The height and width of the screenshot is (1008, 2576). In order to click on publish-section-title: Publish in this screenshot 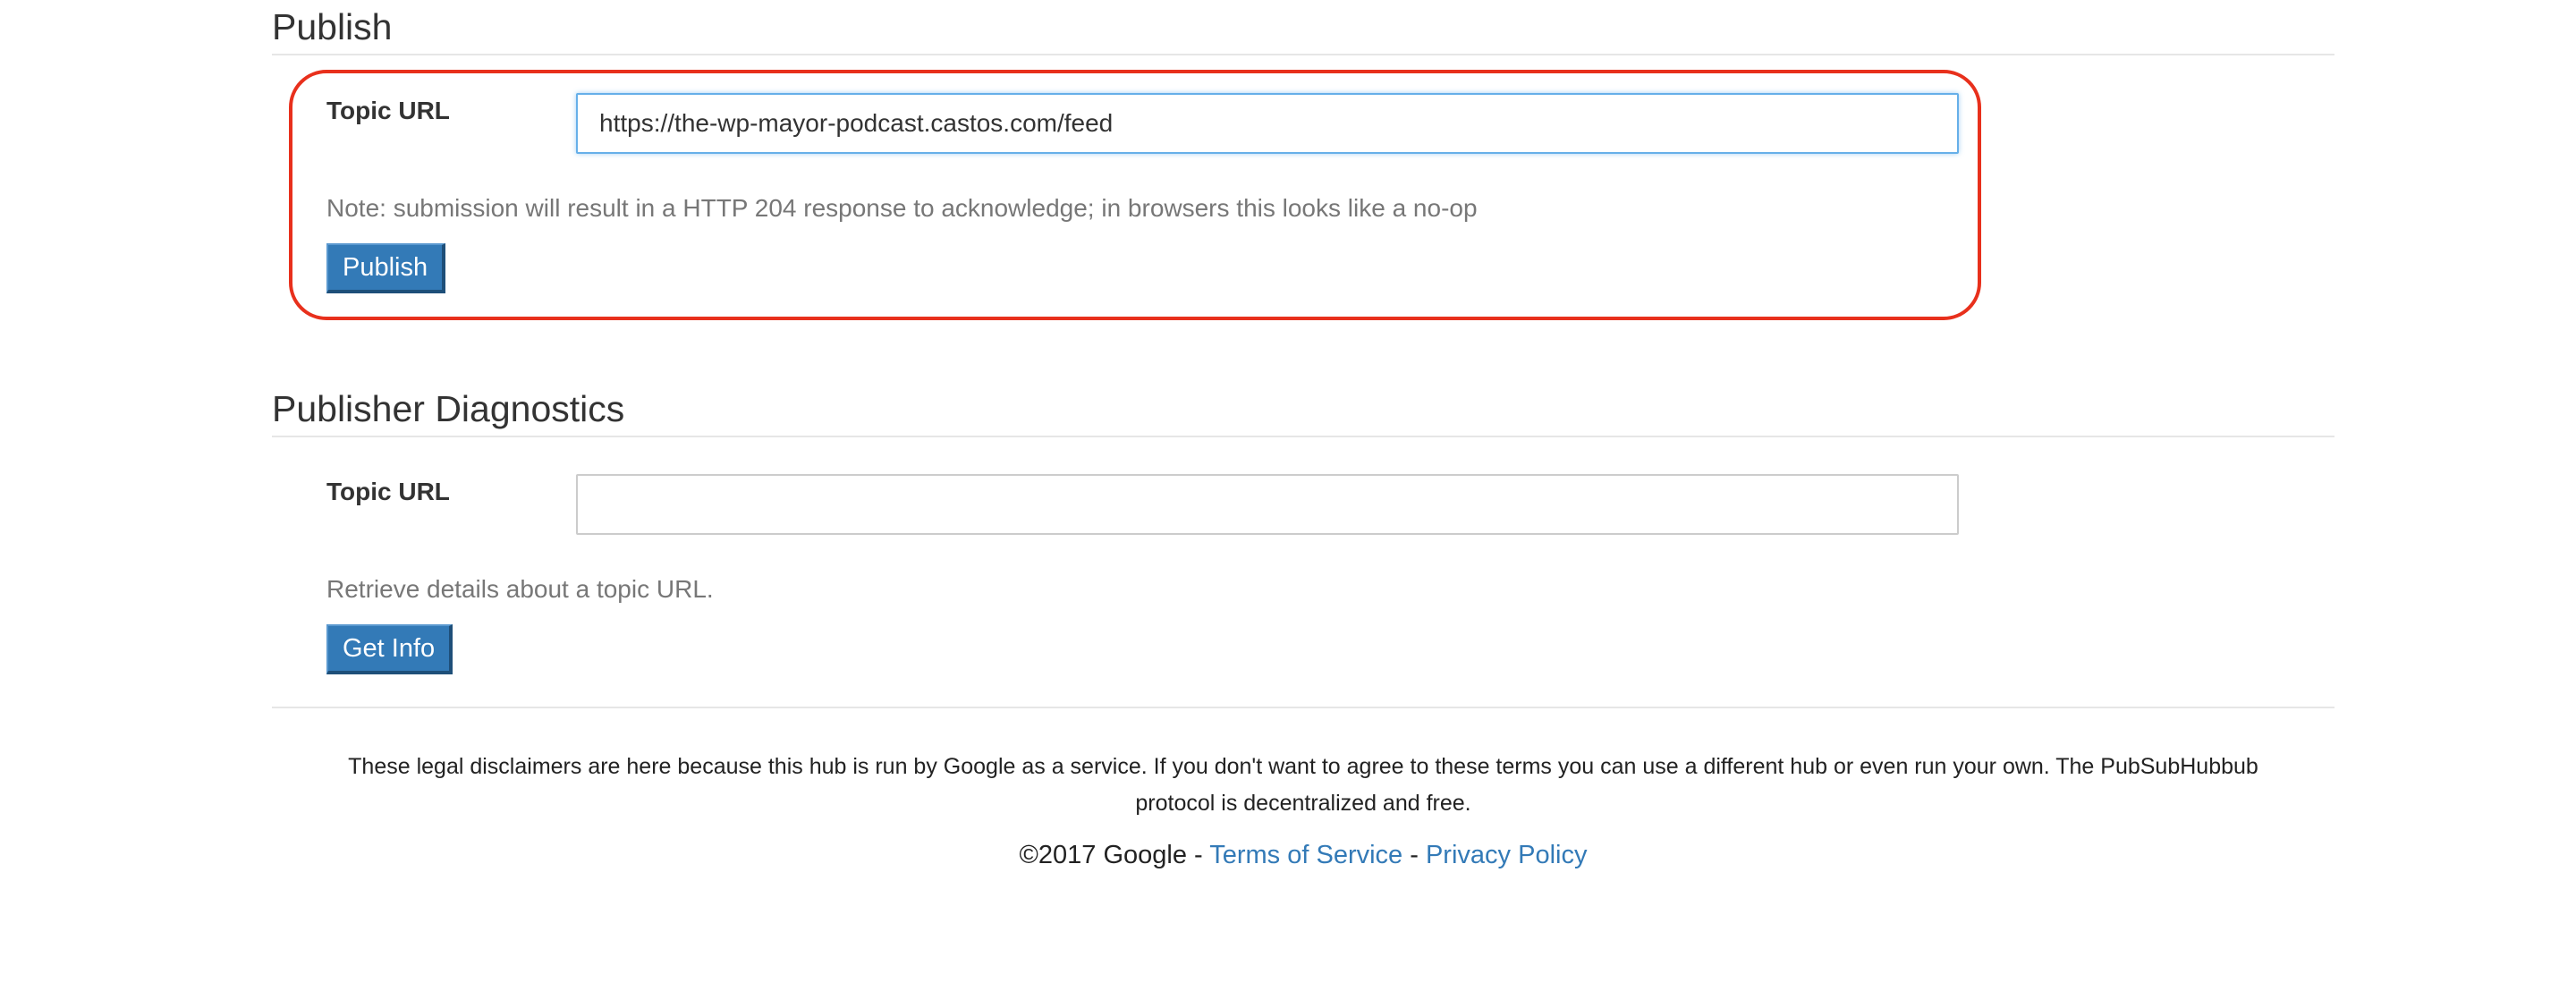, I will do `click(332, 26)`.